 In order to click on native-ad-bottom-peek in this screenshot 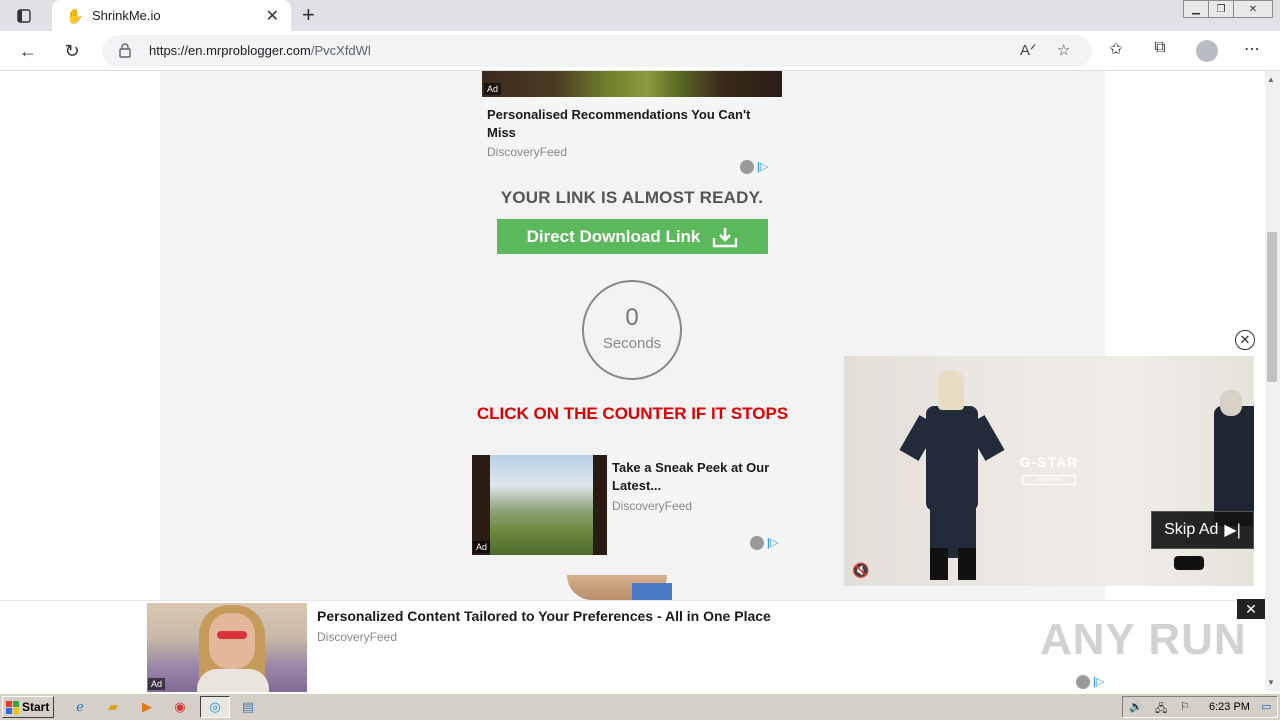, I will do `click(632, 587)`.